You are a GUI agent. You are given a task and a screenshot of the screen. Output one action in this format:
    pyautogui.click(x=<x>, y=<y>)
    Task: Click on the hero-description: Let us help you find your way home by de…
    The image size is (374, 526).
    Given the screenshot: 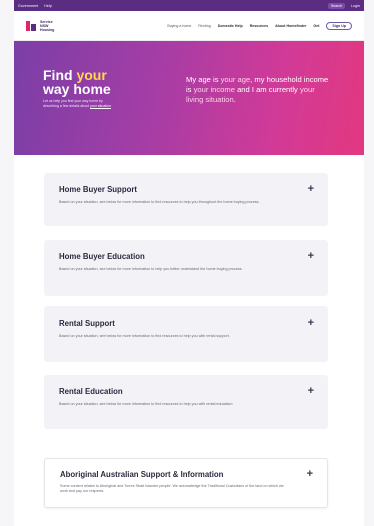 What is the action you would take?
    pyautogui.click(x=77, y=103)
    